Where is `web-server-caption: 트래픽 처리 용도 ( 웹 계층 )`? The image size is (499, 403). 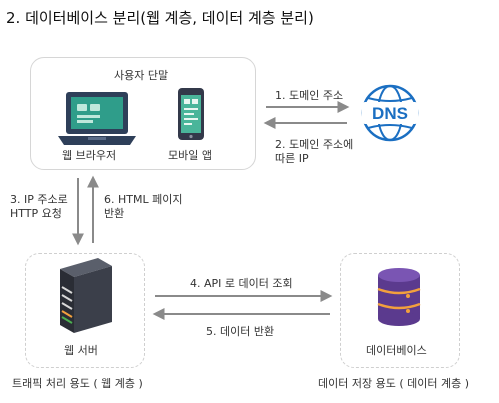
web-server-caption: 트래픽 처리 용도 ( 웹 계층 ) is located at coordinates (77, 383).